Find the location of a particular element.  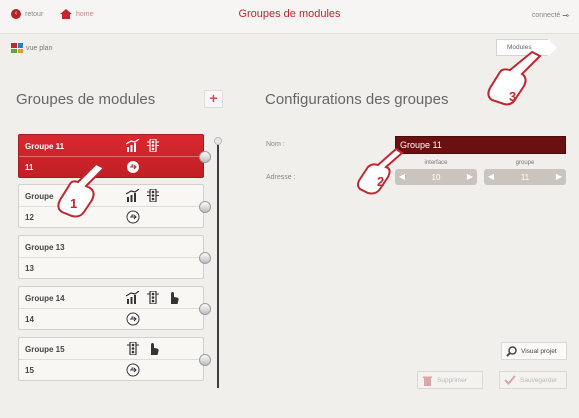

group-name: Groupe 11 is located at coordinates (45, 146).